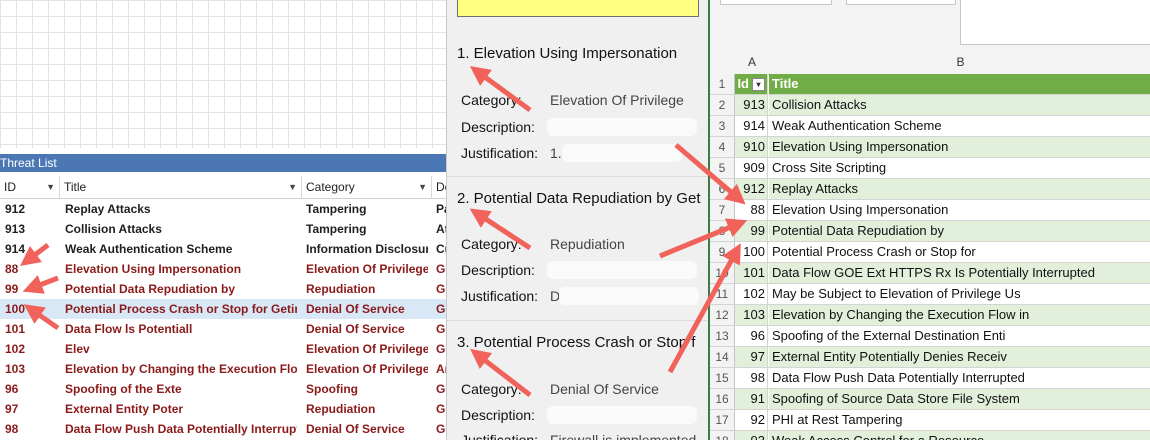 The height and width of the screenshot is (440, 1150). Describe the element at coordinates (722, 189) in the screenshot. I see `row-number: 6` at that location.